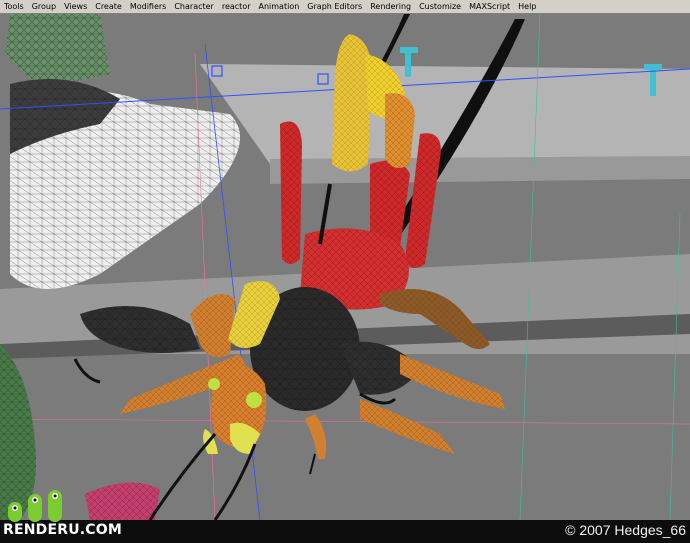 This screenshot has width=690, height=543. What do you see at coordinates (75, 6) in the screenshot?
I see `menu-views: Views` at bounding box center [75, 6].